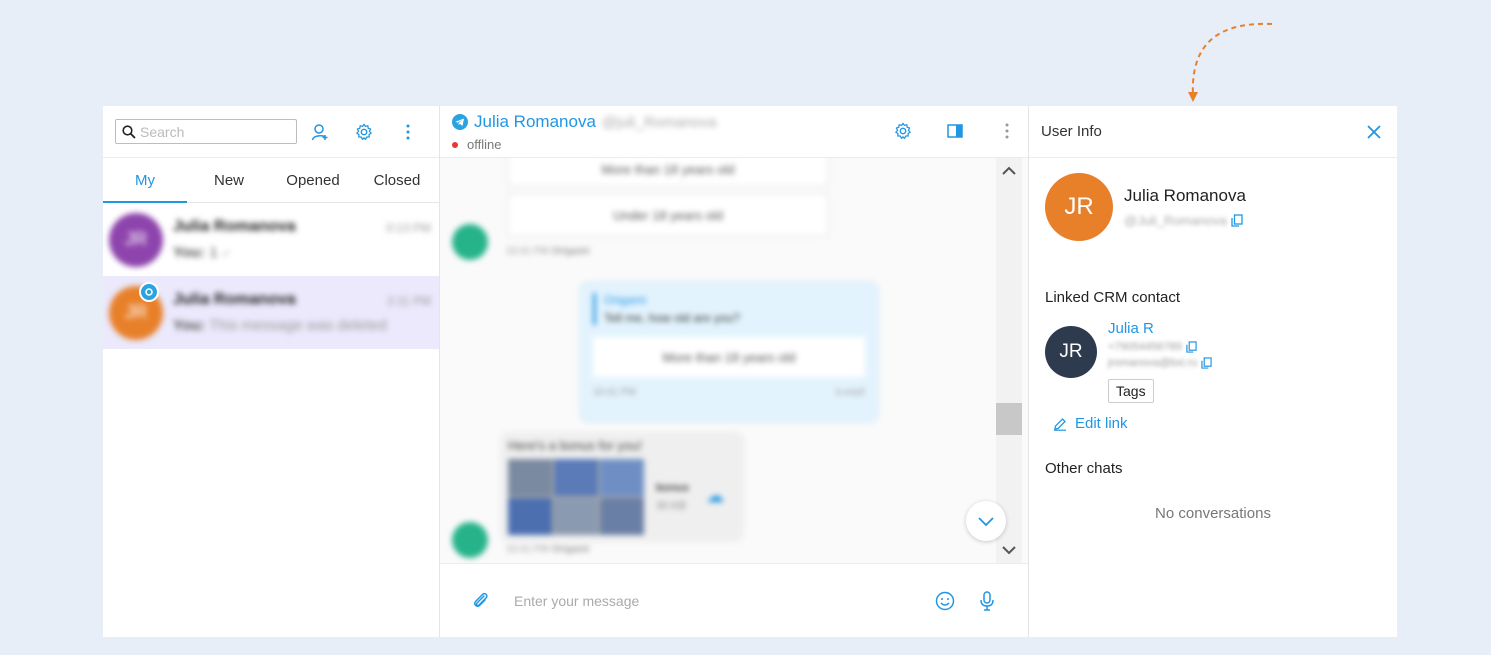 The width and height of the screenshot is (1491, 655). I want to click on chat-last-message: You: This message was deleted, so click(303, 325).